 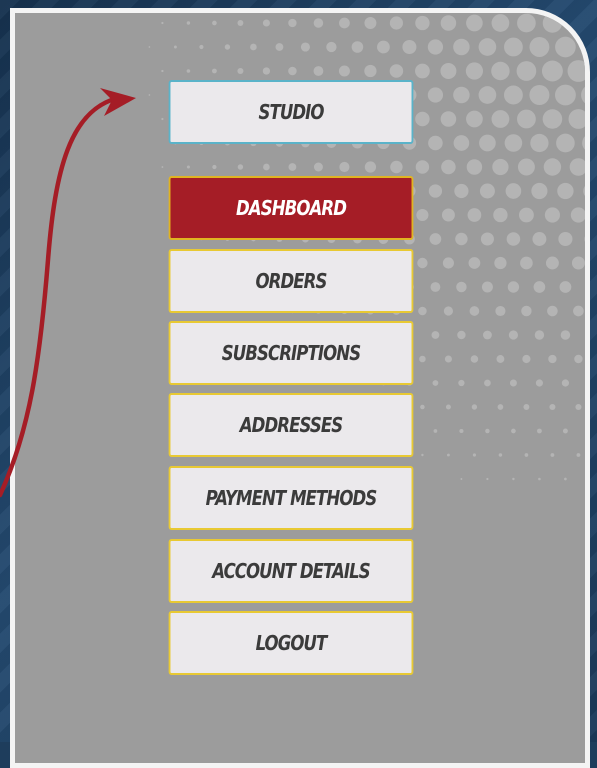 What do you see at coordinates (291, 208) in the screenshot?
I see `nav-dashboard-button: Dashboard` at bounding box center [291, 208].